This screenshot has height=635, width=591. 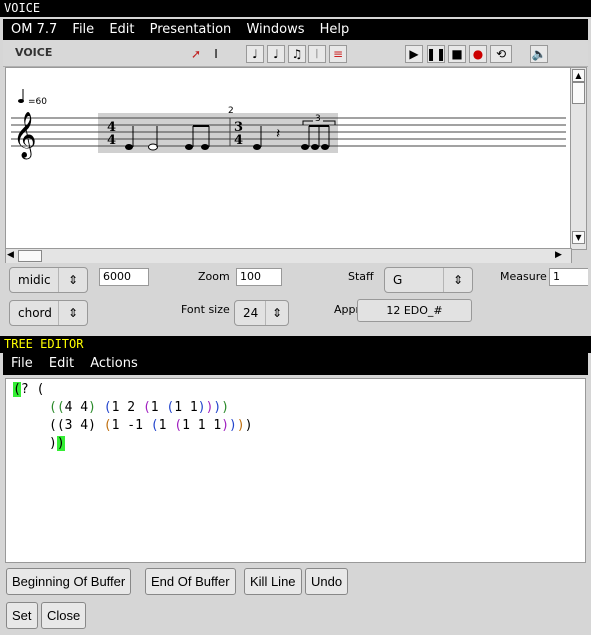 I want to click on tree-menu-actions: Actions, so click(x=114, y=363).